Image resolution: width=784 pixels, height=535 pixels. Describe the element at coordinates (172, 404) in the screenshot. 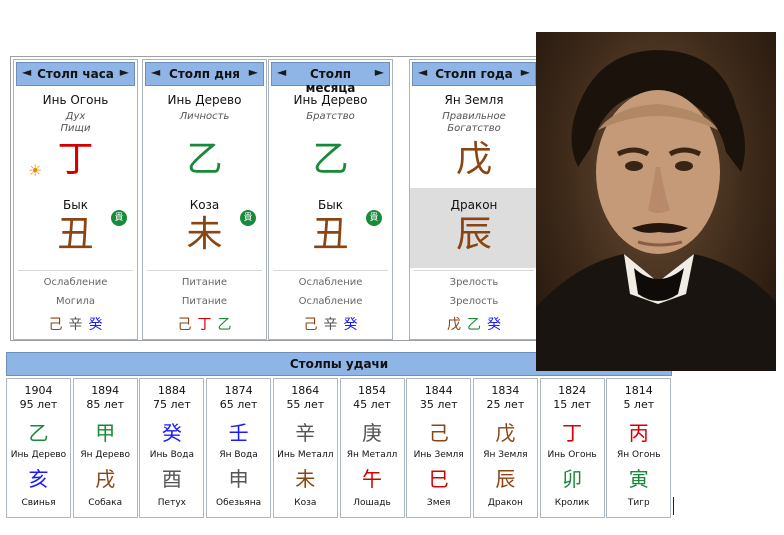

I see `luck-age: 75 лет` at that location.